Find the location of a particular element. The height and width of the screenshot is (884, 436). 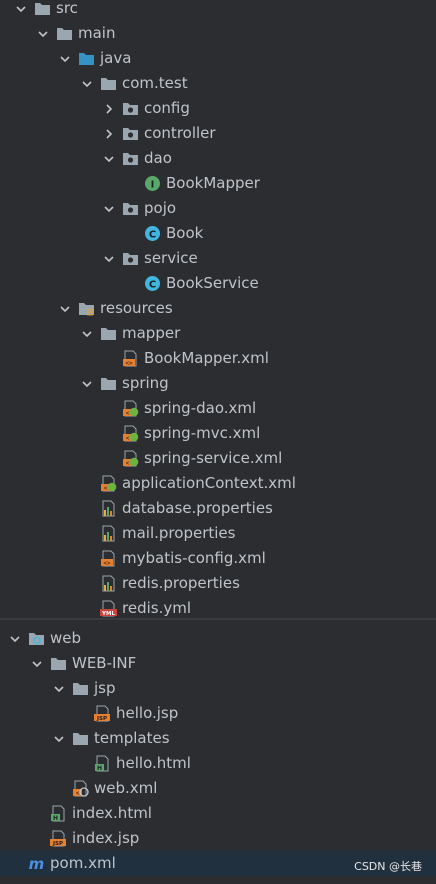

tree-node-spring-dao-xml: < spring-dao.xml is located at coordinates (218, 408).